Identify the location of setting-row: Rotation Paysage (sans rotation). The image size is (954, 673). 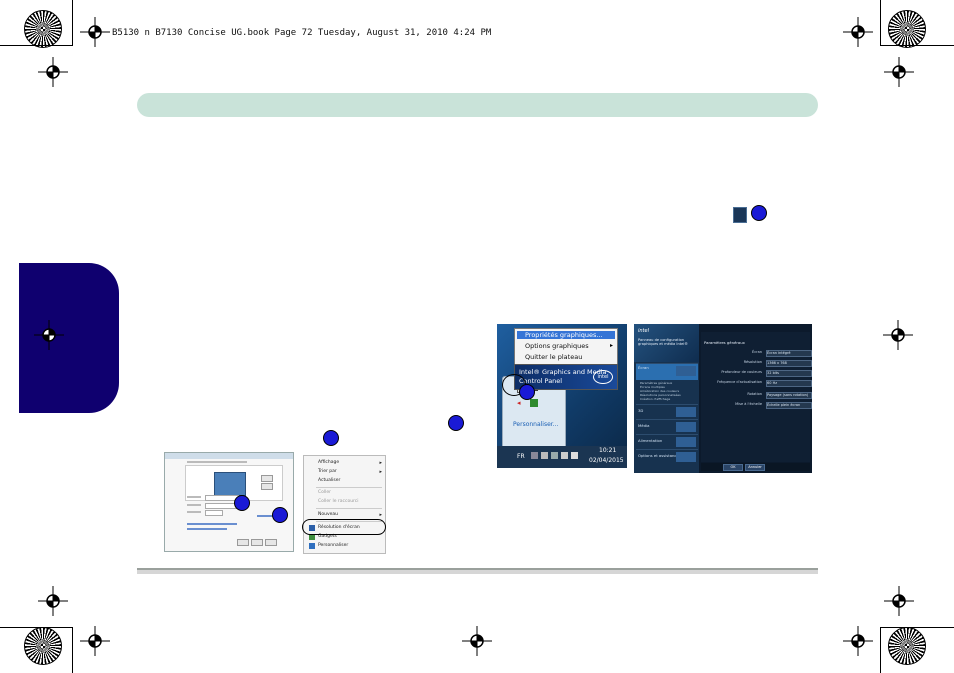
(759, 395).